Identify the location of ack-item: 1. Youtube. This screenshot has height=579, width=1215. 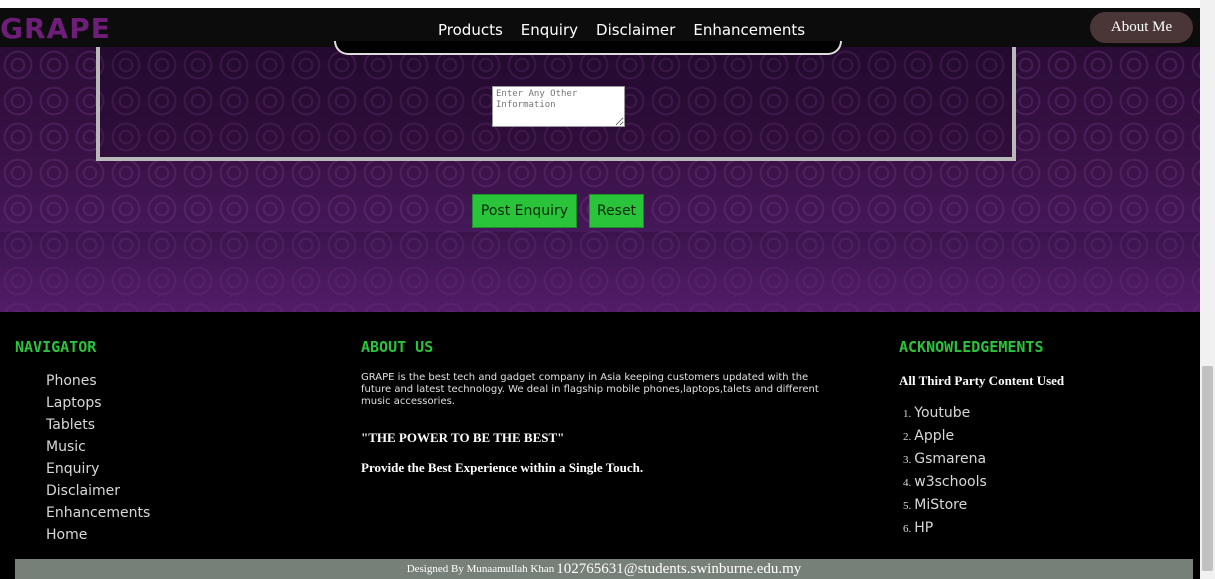
(937, 413).